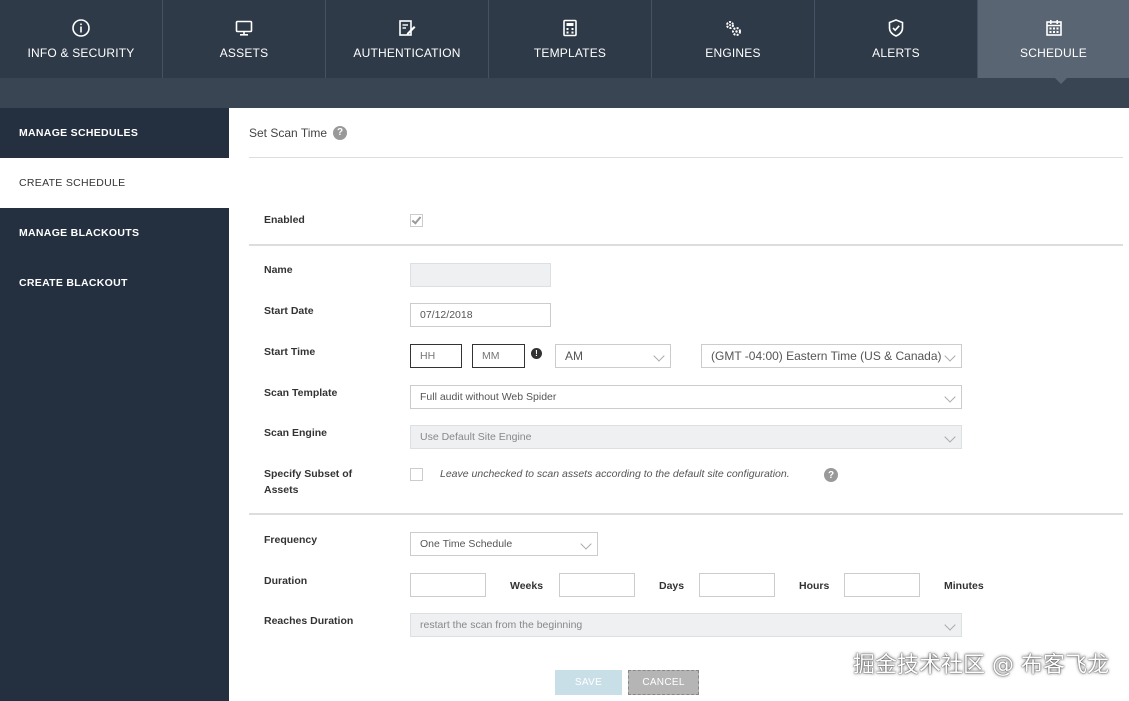  What do you see at coordinates (886, 585) in the screenshot?
I see `minutes-input-field` at bounding box center [886, 585].